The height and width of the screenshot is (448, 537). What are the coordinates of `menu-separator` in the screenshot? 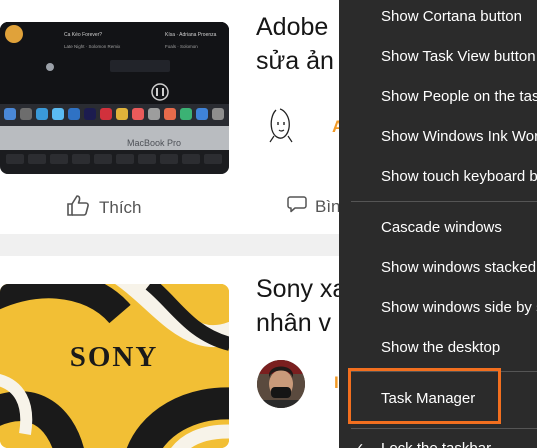 It's located at (444, 201).